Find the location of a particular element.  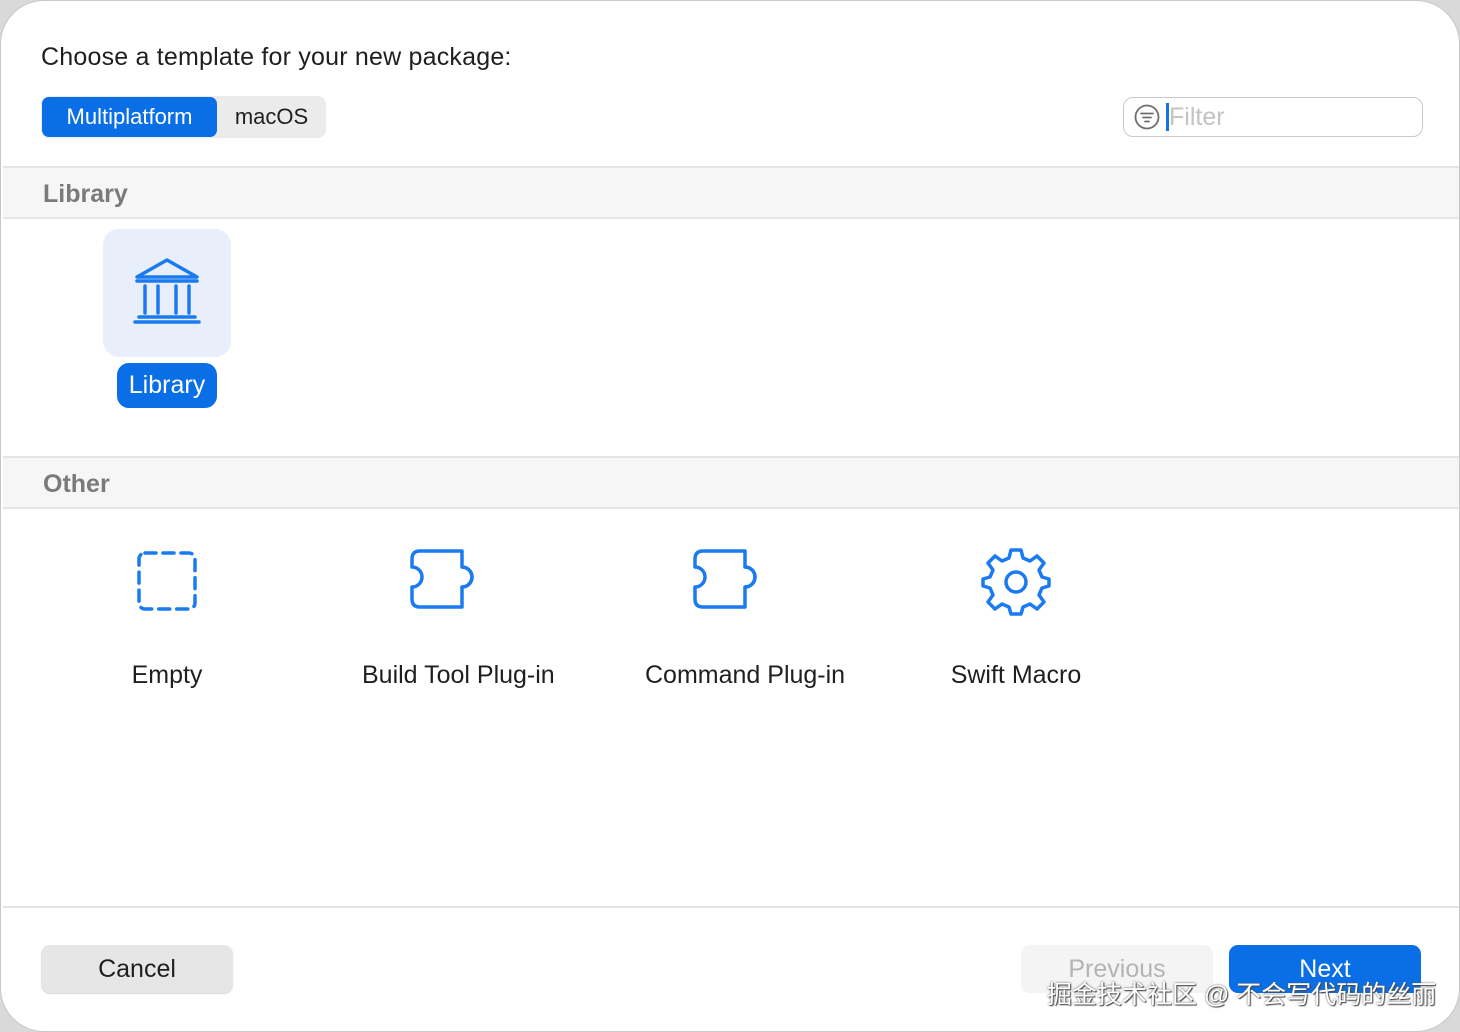

gear-icon is located at coordinates (1016, 583).